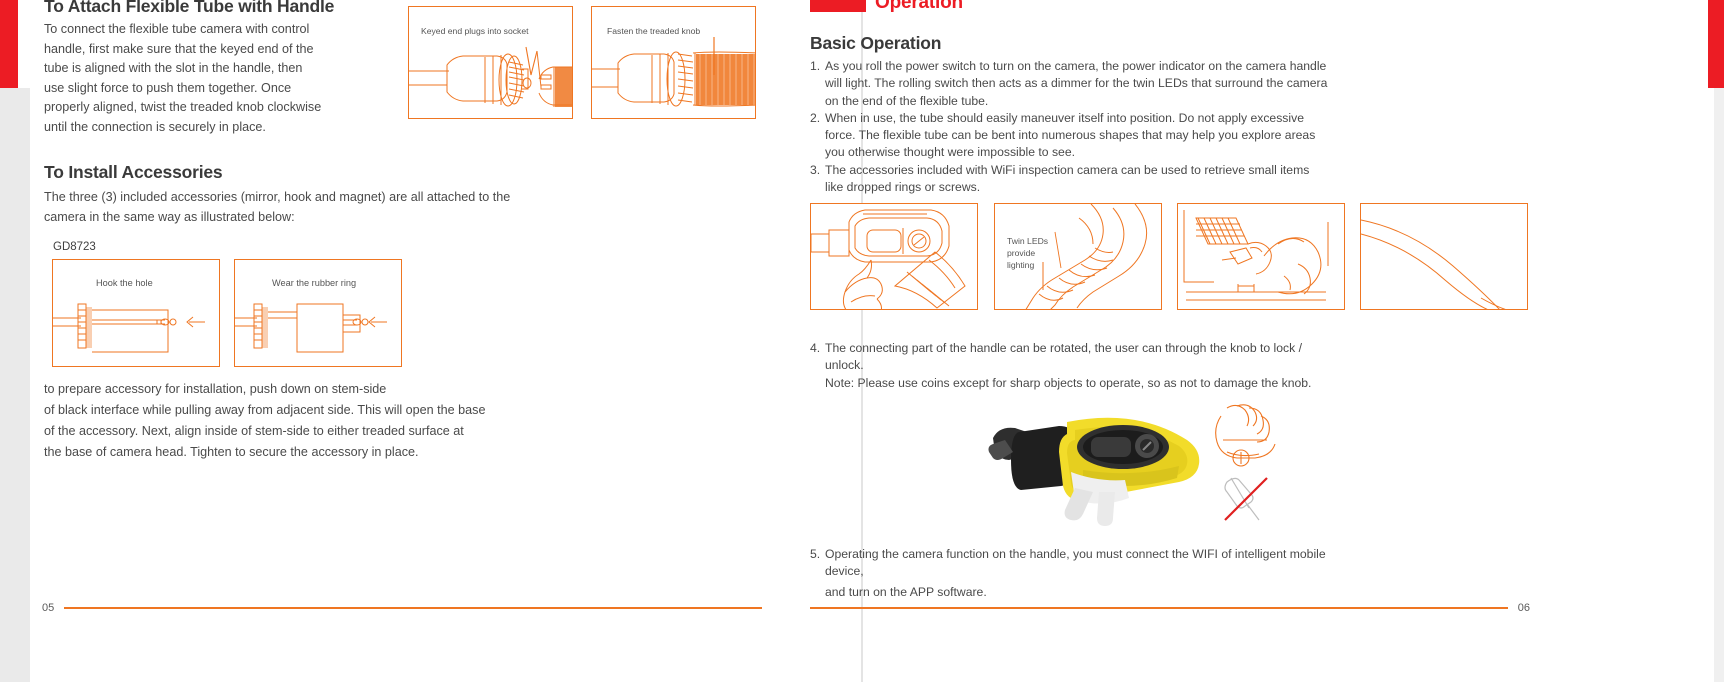 The width and height of the screenshot is (1724, 682). What do you see at coordinates (311, 328) in the screenshot?
I see `wear-rubber-ring-illustration` at bounding box center [311, 328].